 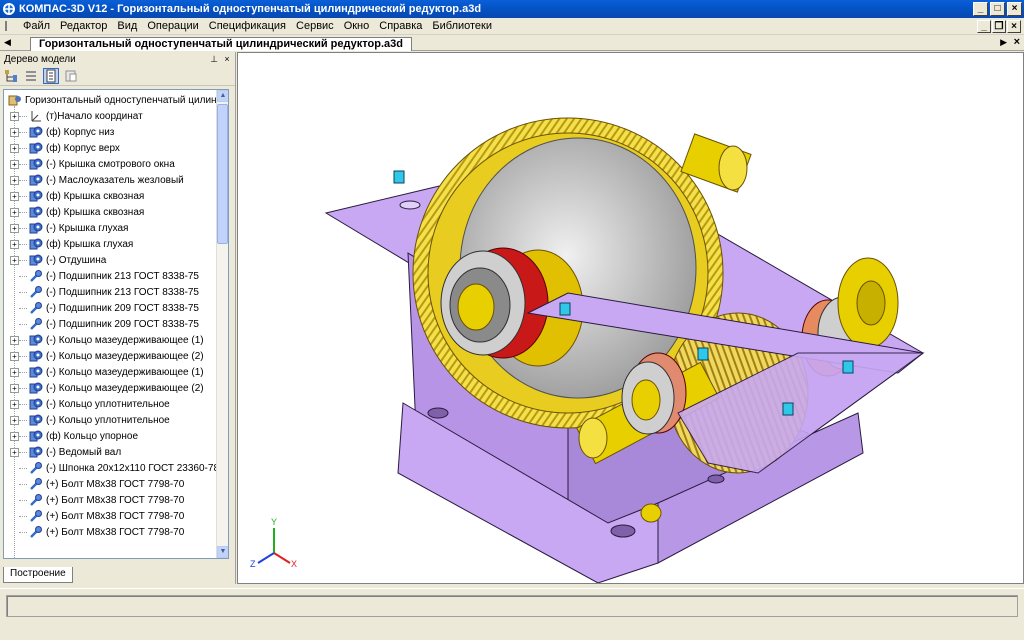 I want to click on tree-item: + (ф) Корпус верх, so click(x=62, y=148).